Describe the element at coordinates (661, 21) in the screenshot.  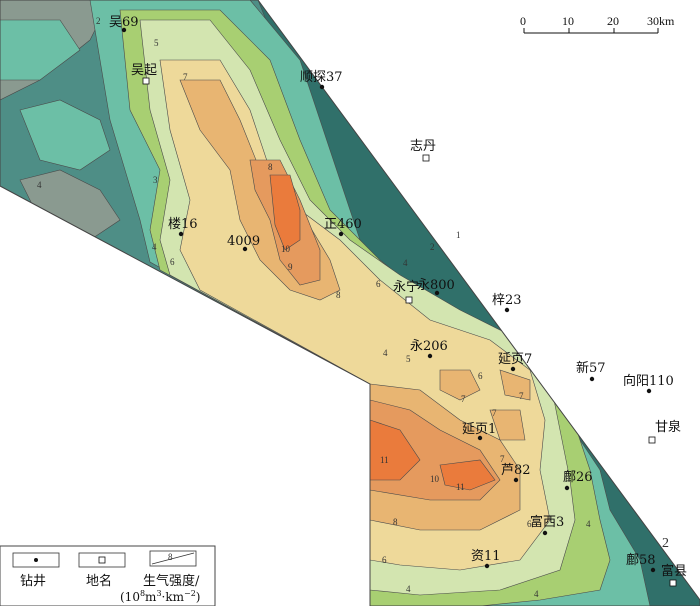
I see `scale-tick-label: 30km` at that location.